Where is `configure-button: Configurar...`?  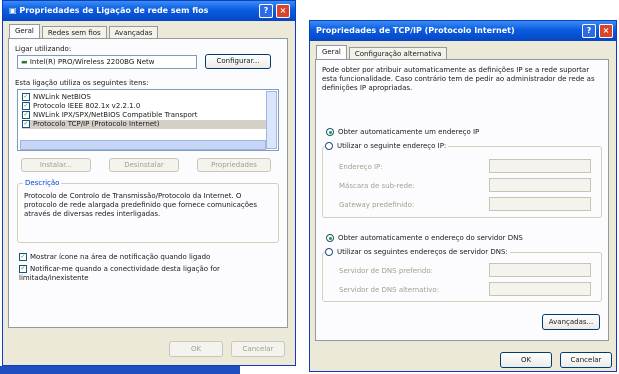
configure-button: Configurar... is located at coordinates (238, 61).